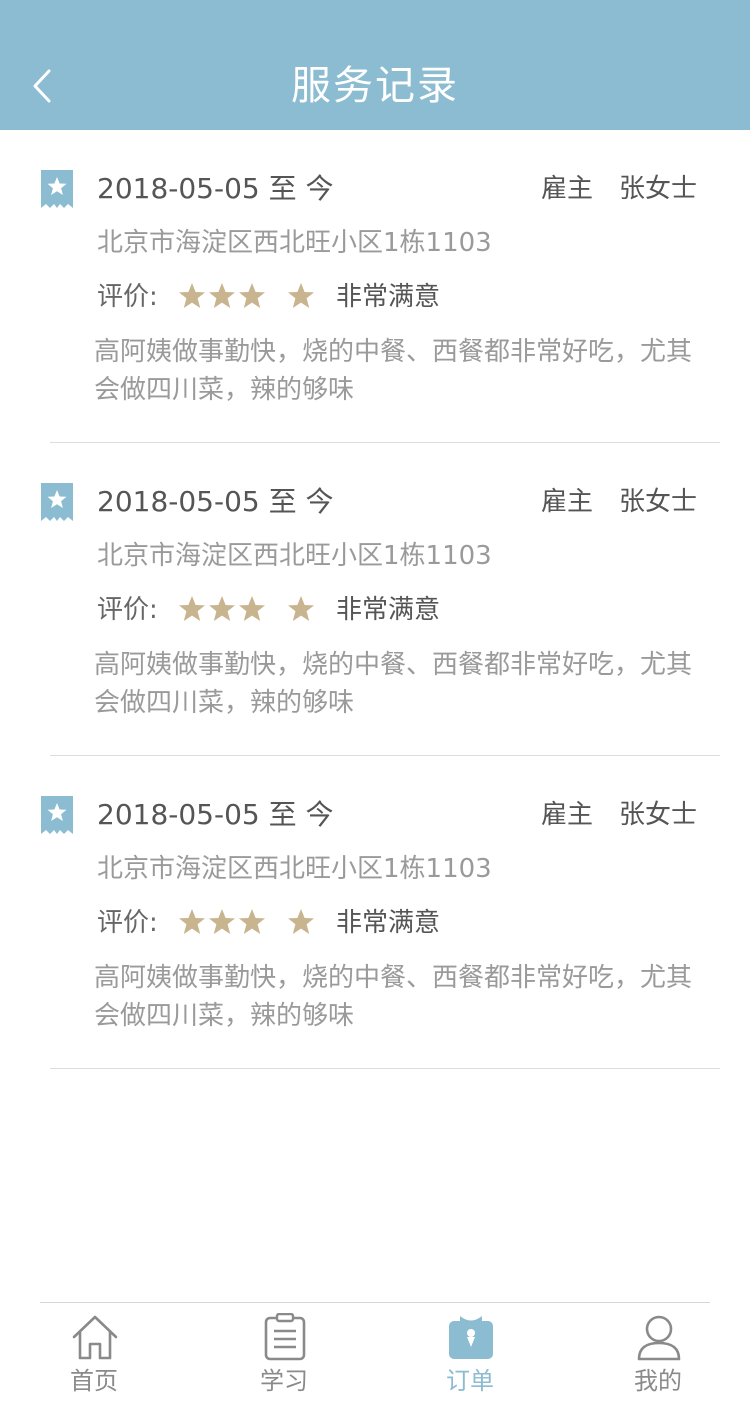  I want to click on tab-label: 学习, so click(284, 1381).